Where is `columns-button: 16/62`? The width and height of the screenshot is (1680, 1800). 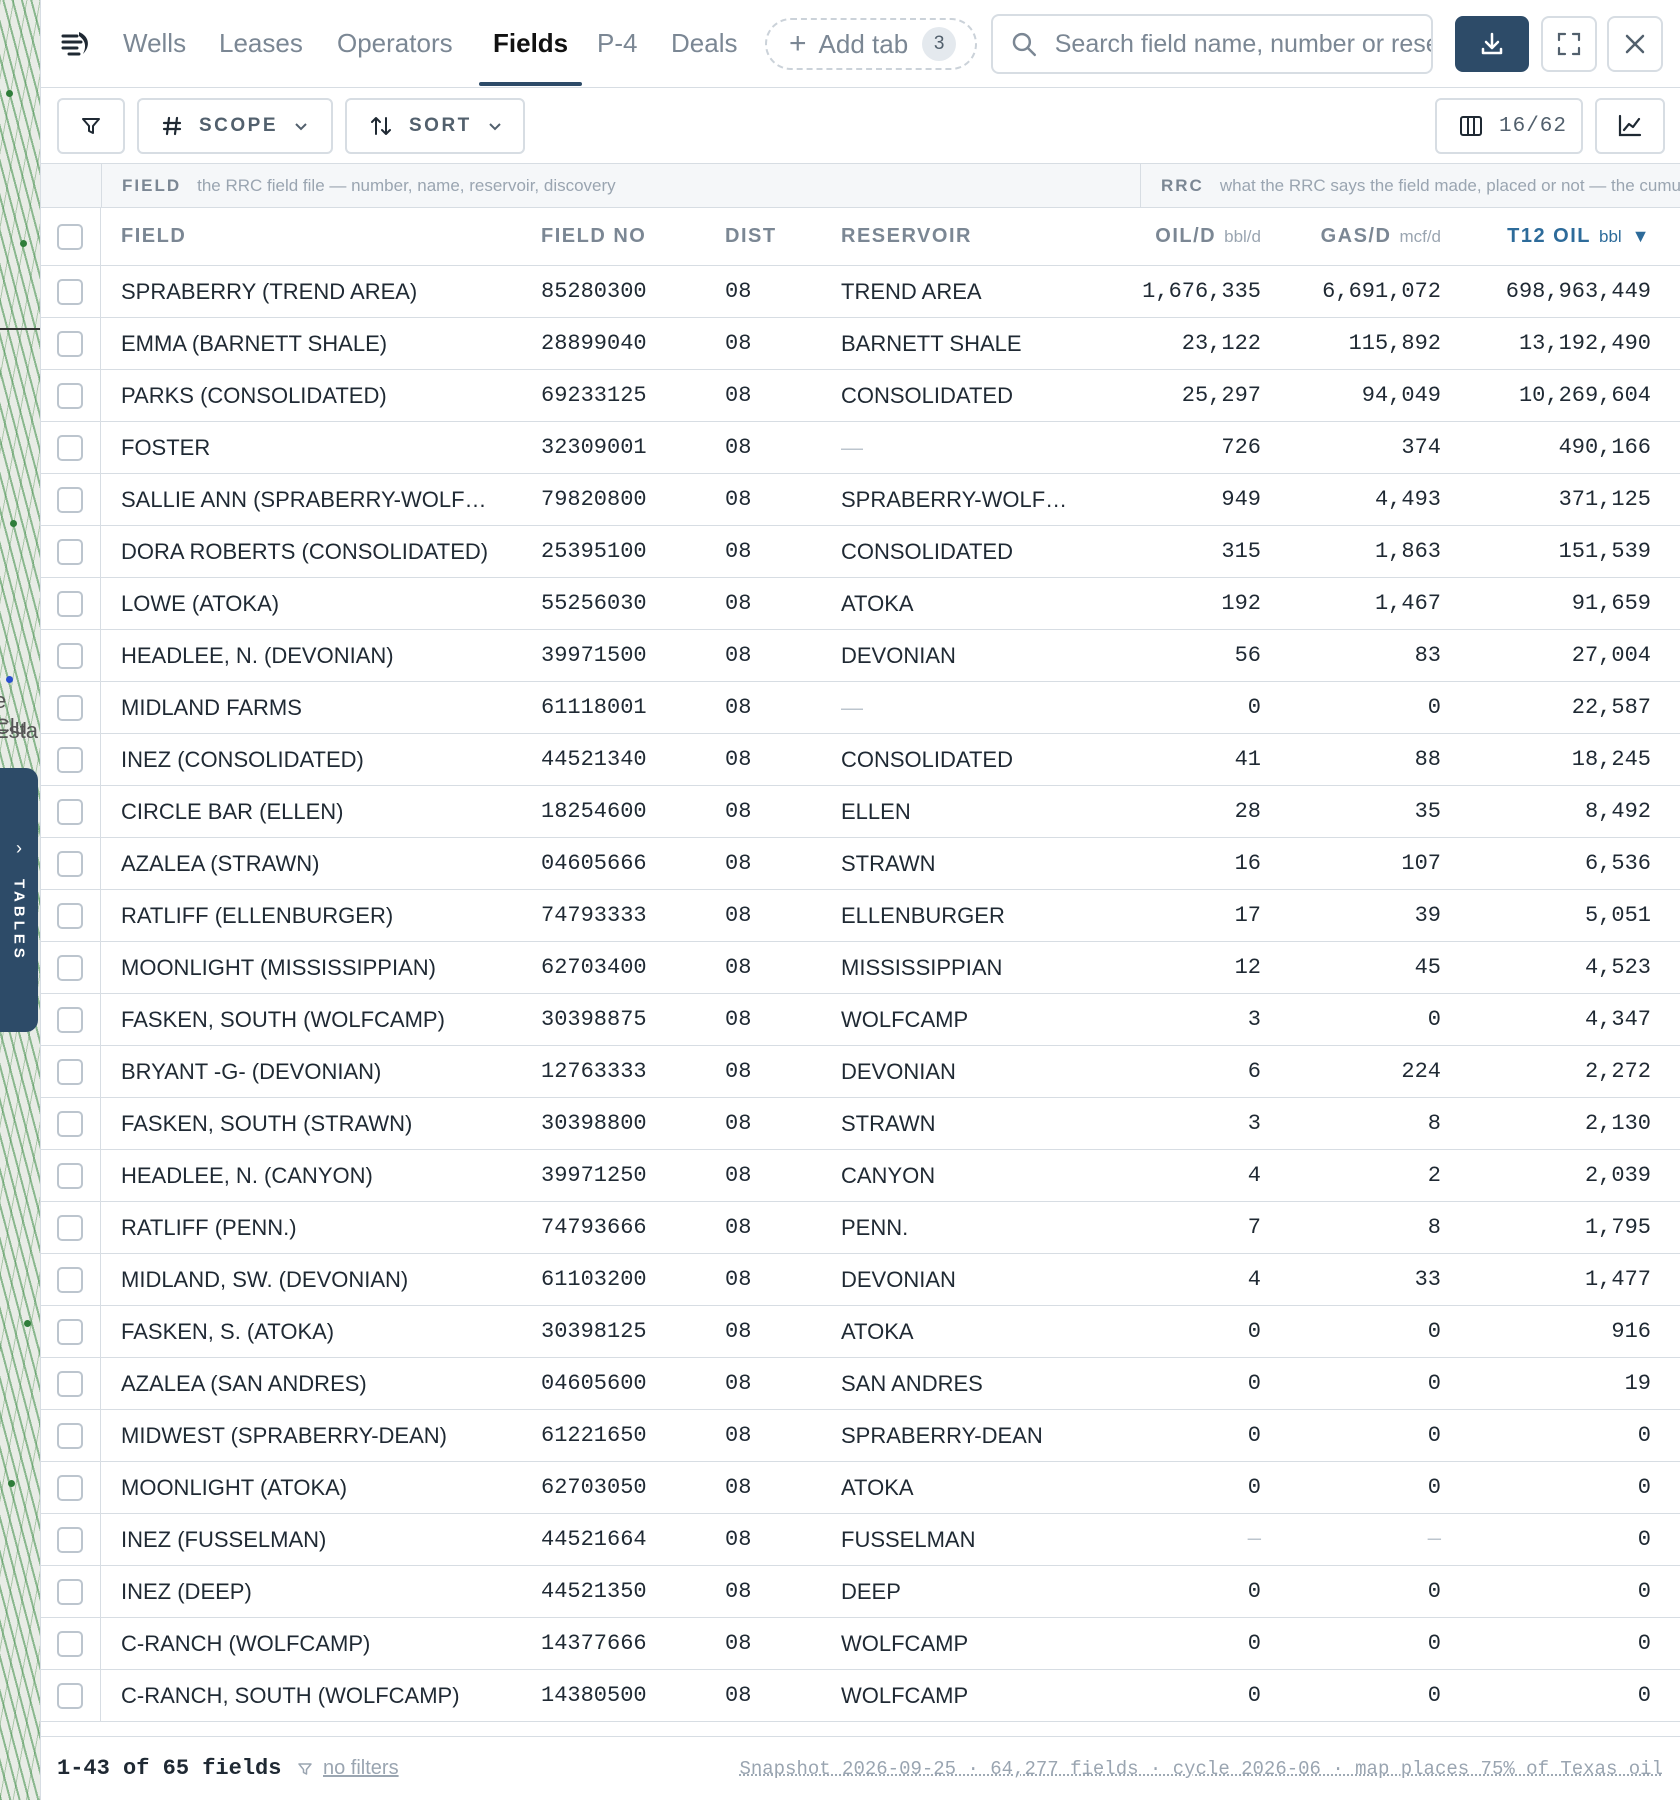 columns-button: 16/62 is located at coordinates (1509, 126).